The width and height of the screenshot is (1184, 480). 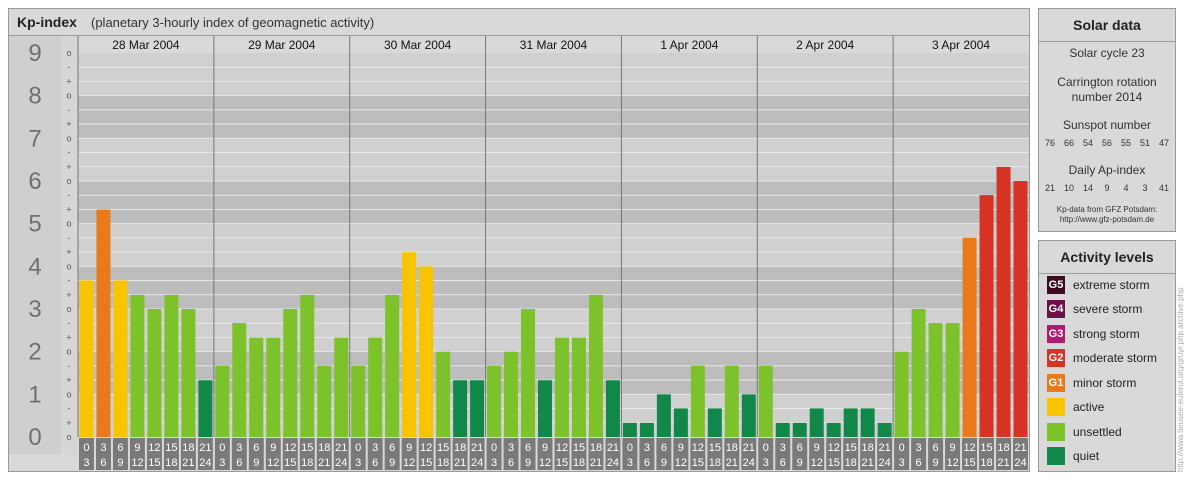 I want to click on legend-label: minor storm, so click(x=1105, y=383).